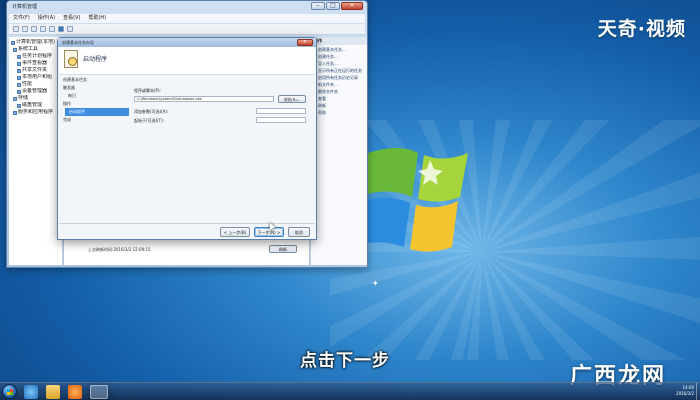 Image resolution: width=700 pixels, height=400 pixels. What do you see at coordinates (352, 6) in the screenshot?
I see `close-button: ×` at bounding box center [352, 6].